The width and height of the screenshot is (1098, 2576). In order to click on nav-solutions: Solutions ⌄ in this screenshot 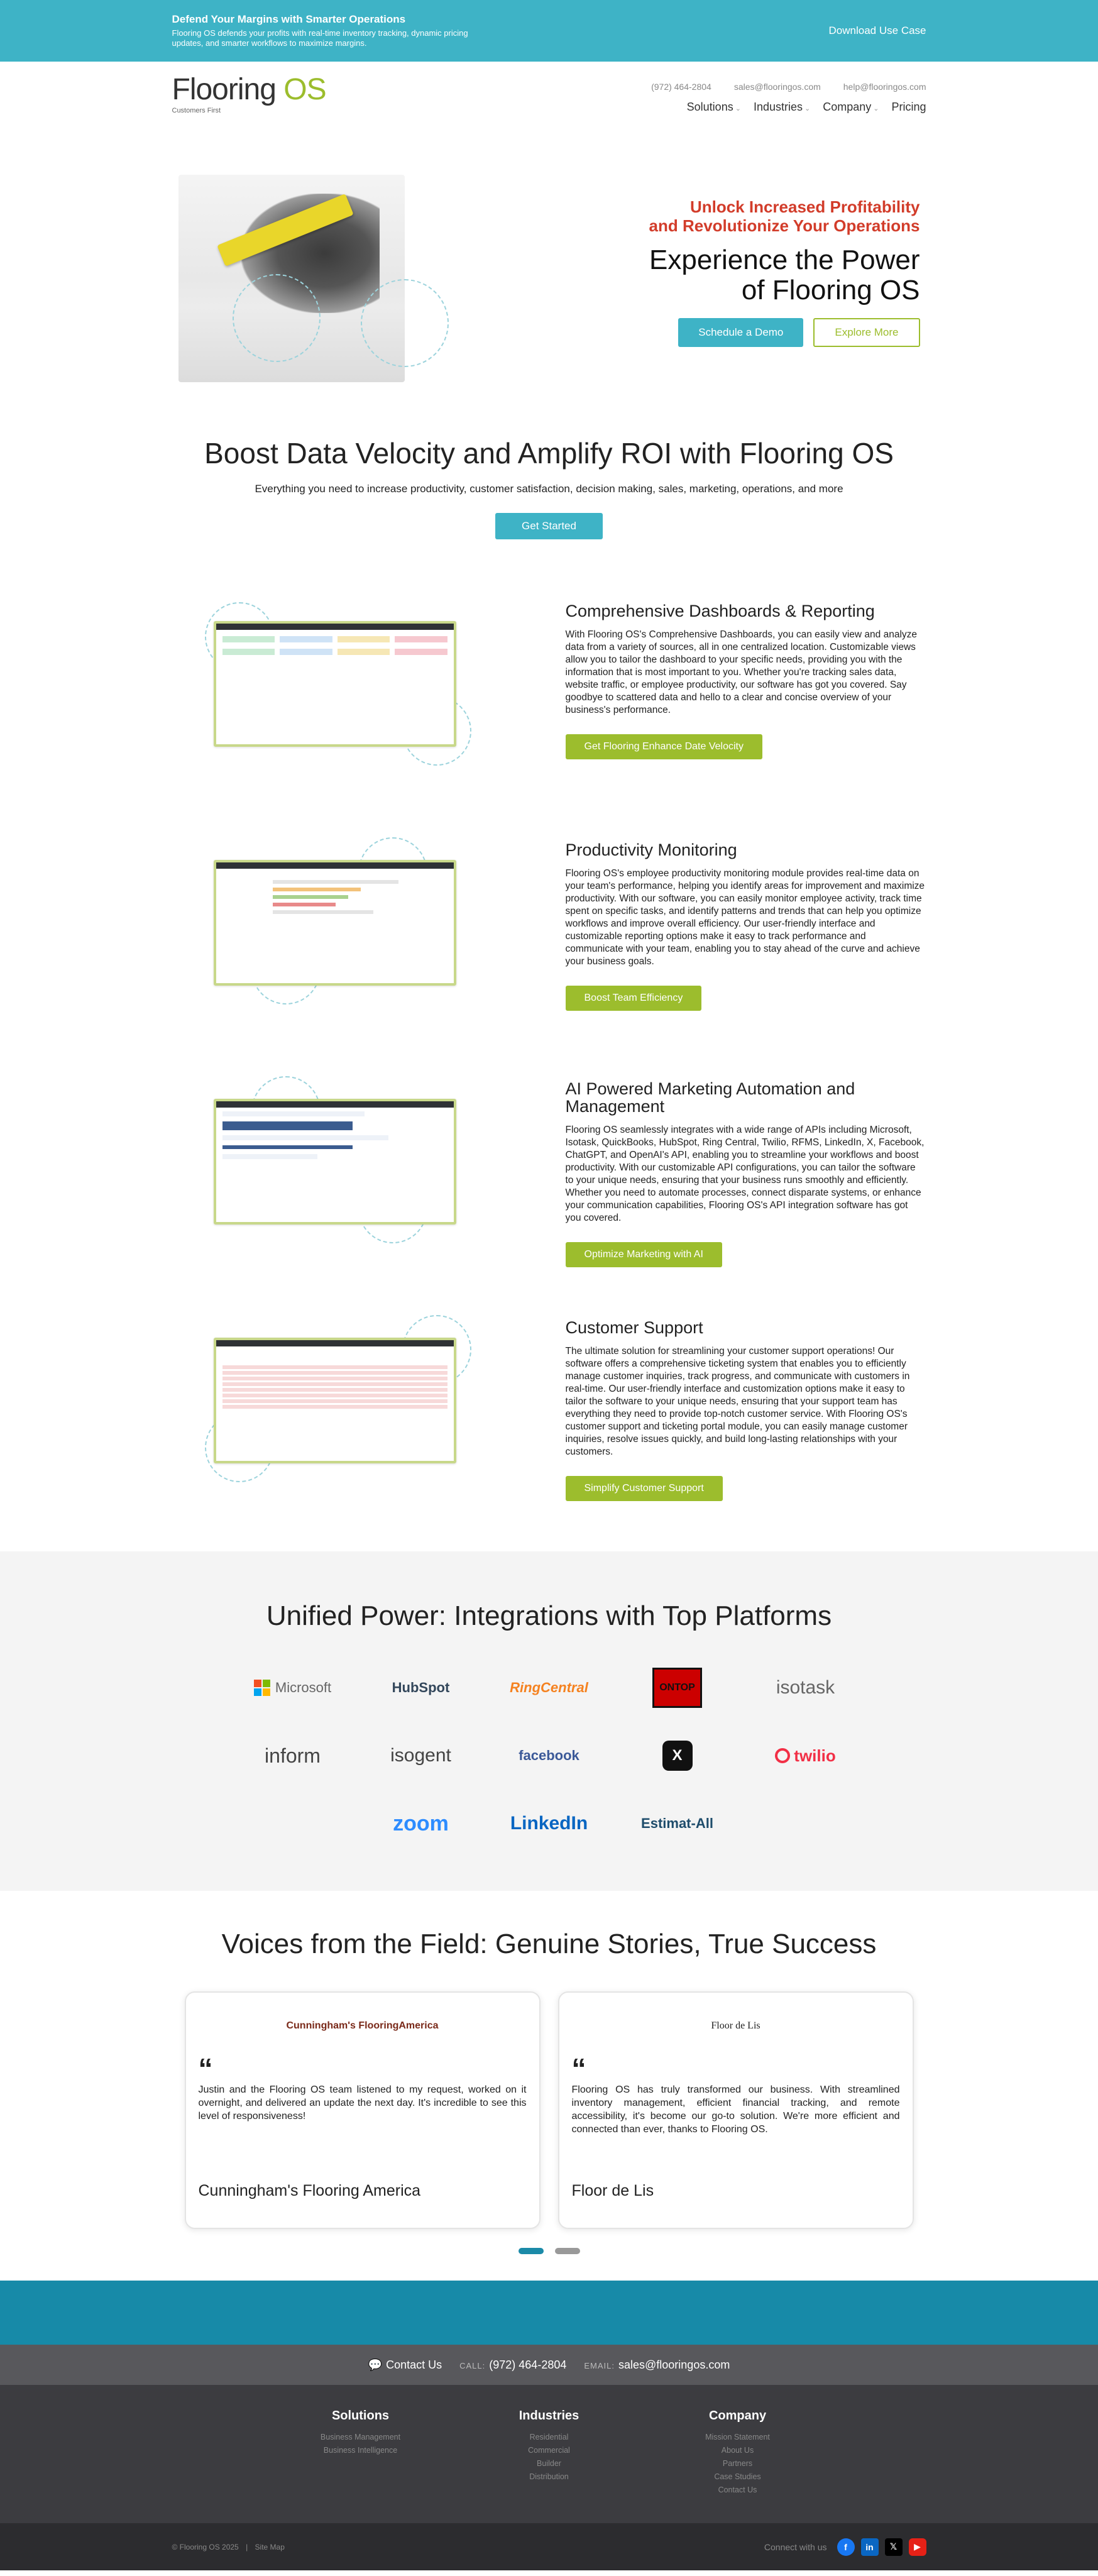, I will do `click(714, 107)`.